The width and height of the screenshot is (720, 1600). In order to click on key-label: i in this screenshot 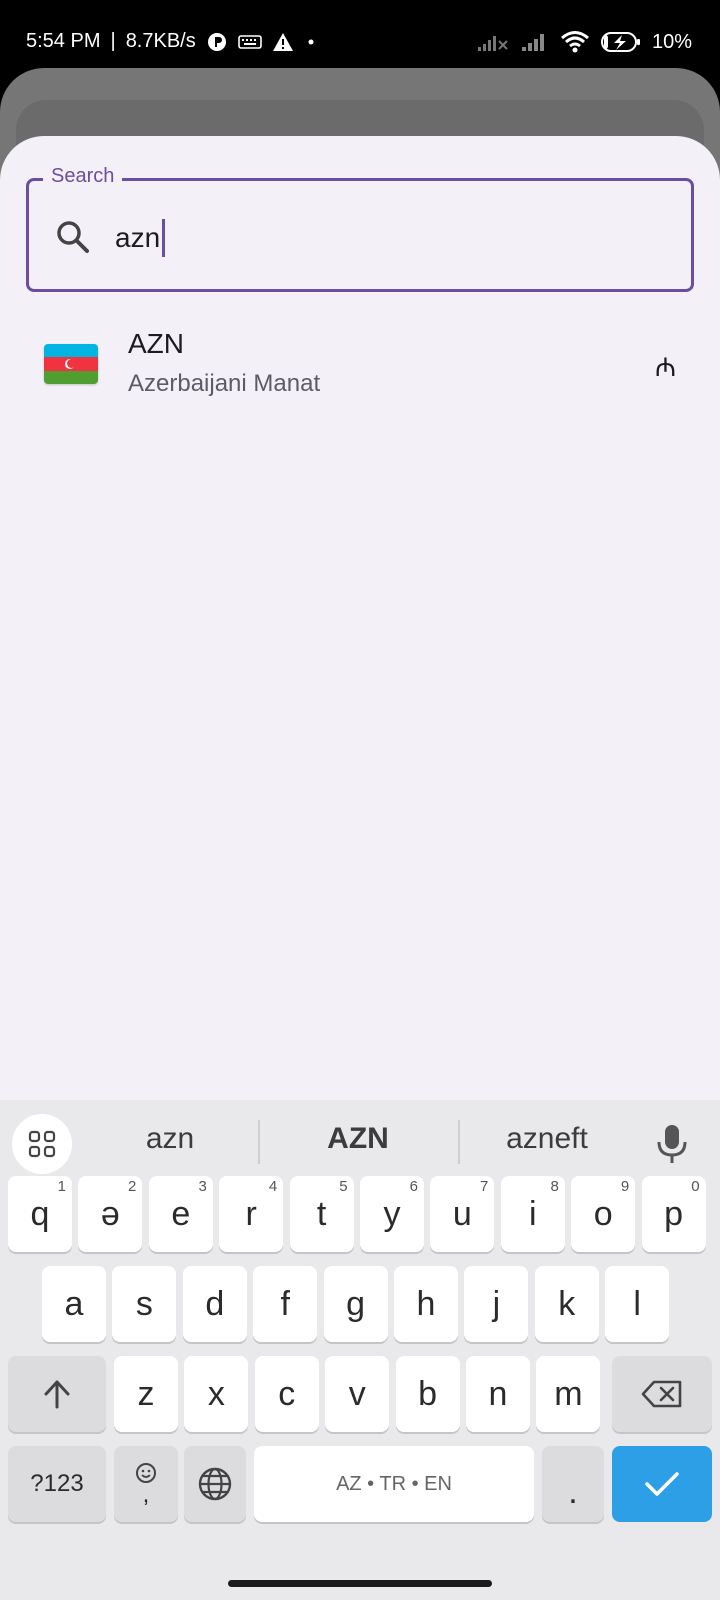, I will do `click(533, 1213)`.